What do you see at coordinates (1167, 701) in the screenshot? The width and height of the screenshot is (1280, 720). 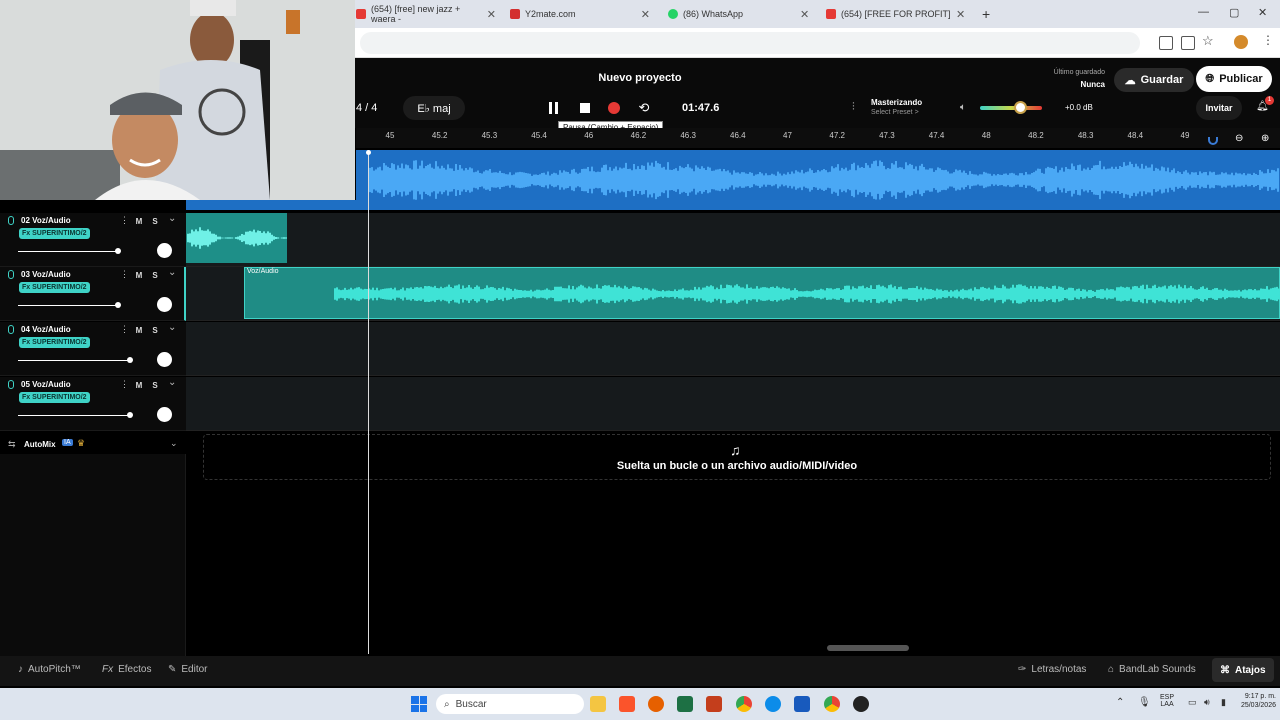 I see `language-indicator: ESP LAA` at bounding box center [1167, 701].